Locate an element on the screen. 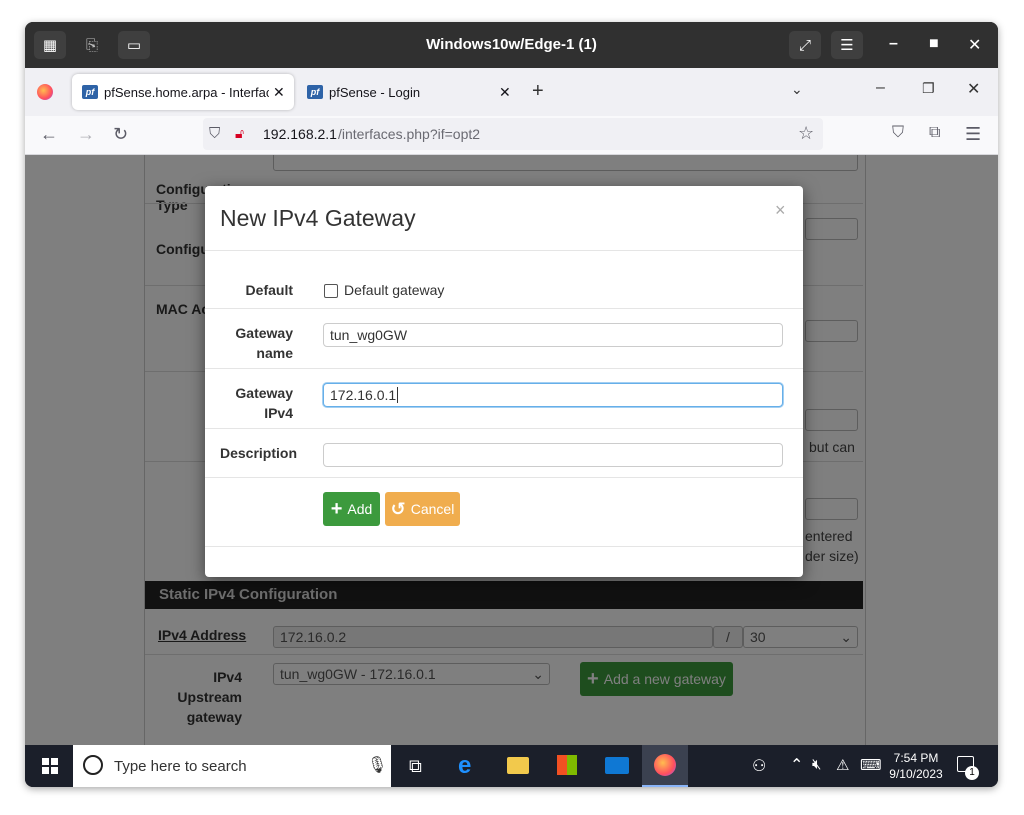  tab-login: pf pfSense - Login ✕ is located at coordinates (408, 92).